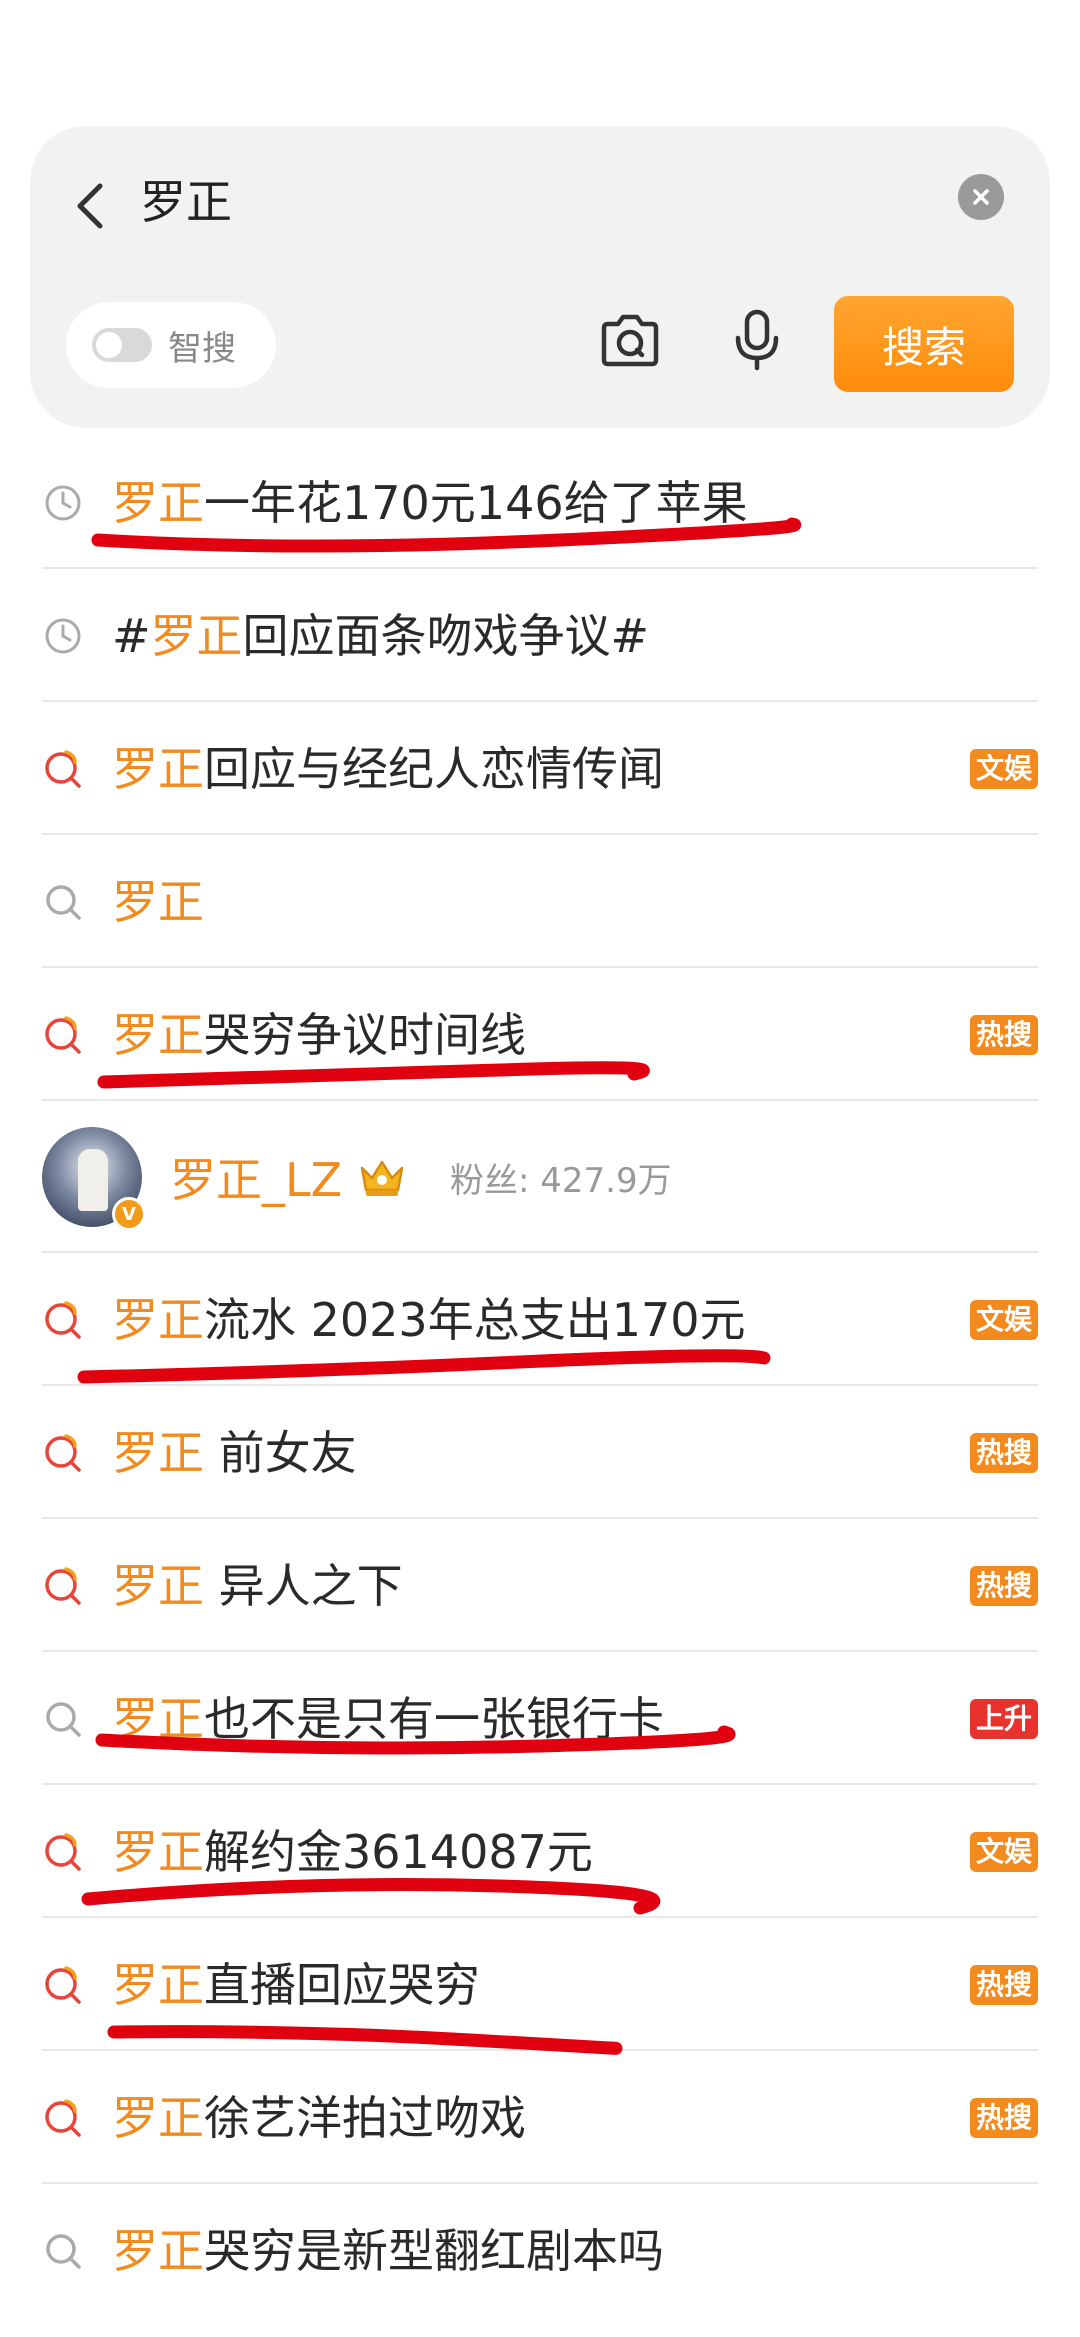 This screenshot has height=2337, width=1080. I want to click on close-icon, so click(981, 197).